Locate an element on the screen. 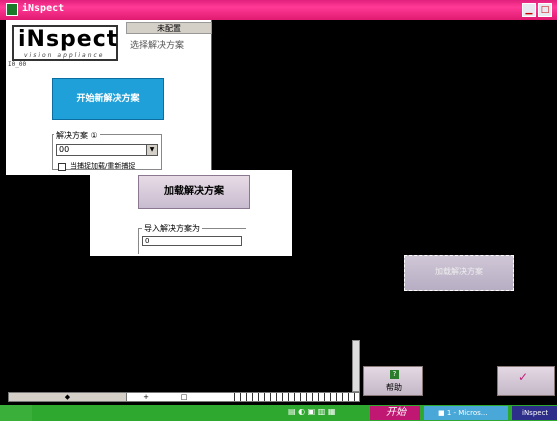 The width and height of the screenshot is (557, 421). taskbar-item-inspect: iNspect is located at coordinates (534, 413).